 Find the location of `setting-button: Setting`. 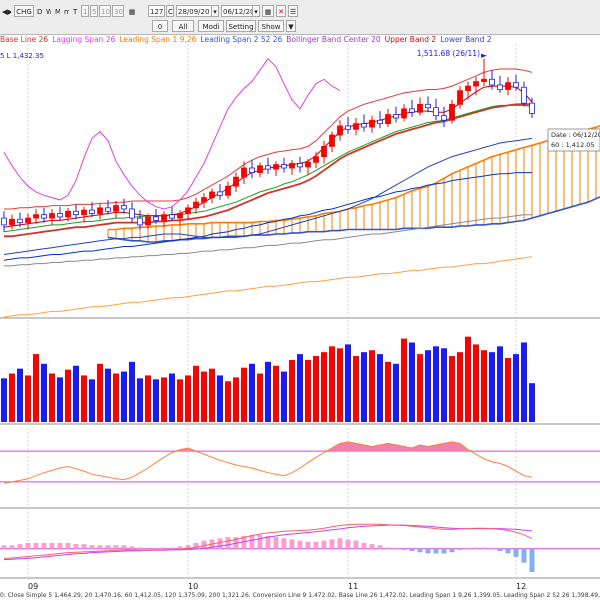

setting-button: Setting is located at coordinates (241, 26).